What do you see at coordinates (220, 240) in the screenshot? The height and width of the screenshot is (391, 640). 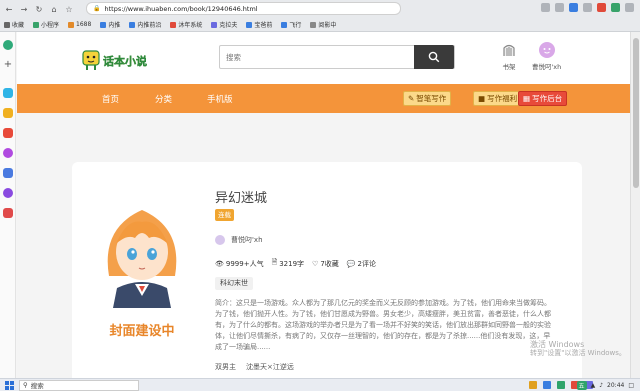 I see `author-avatar-icon` at bounding box center [220, 240].